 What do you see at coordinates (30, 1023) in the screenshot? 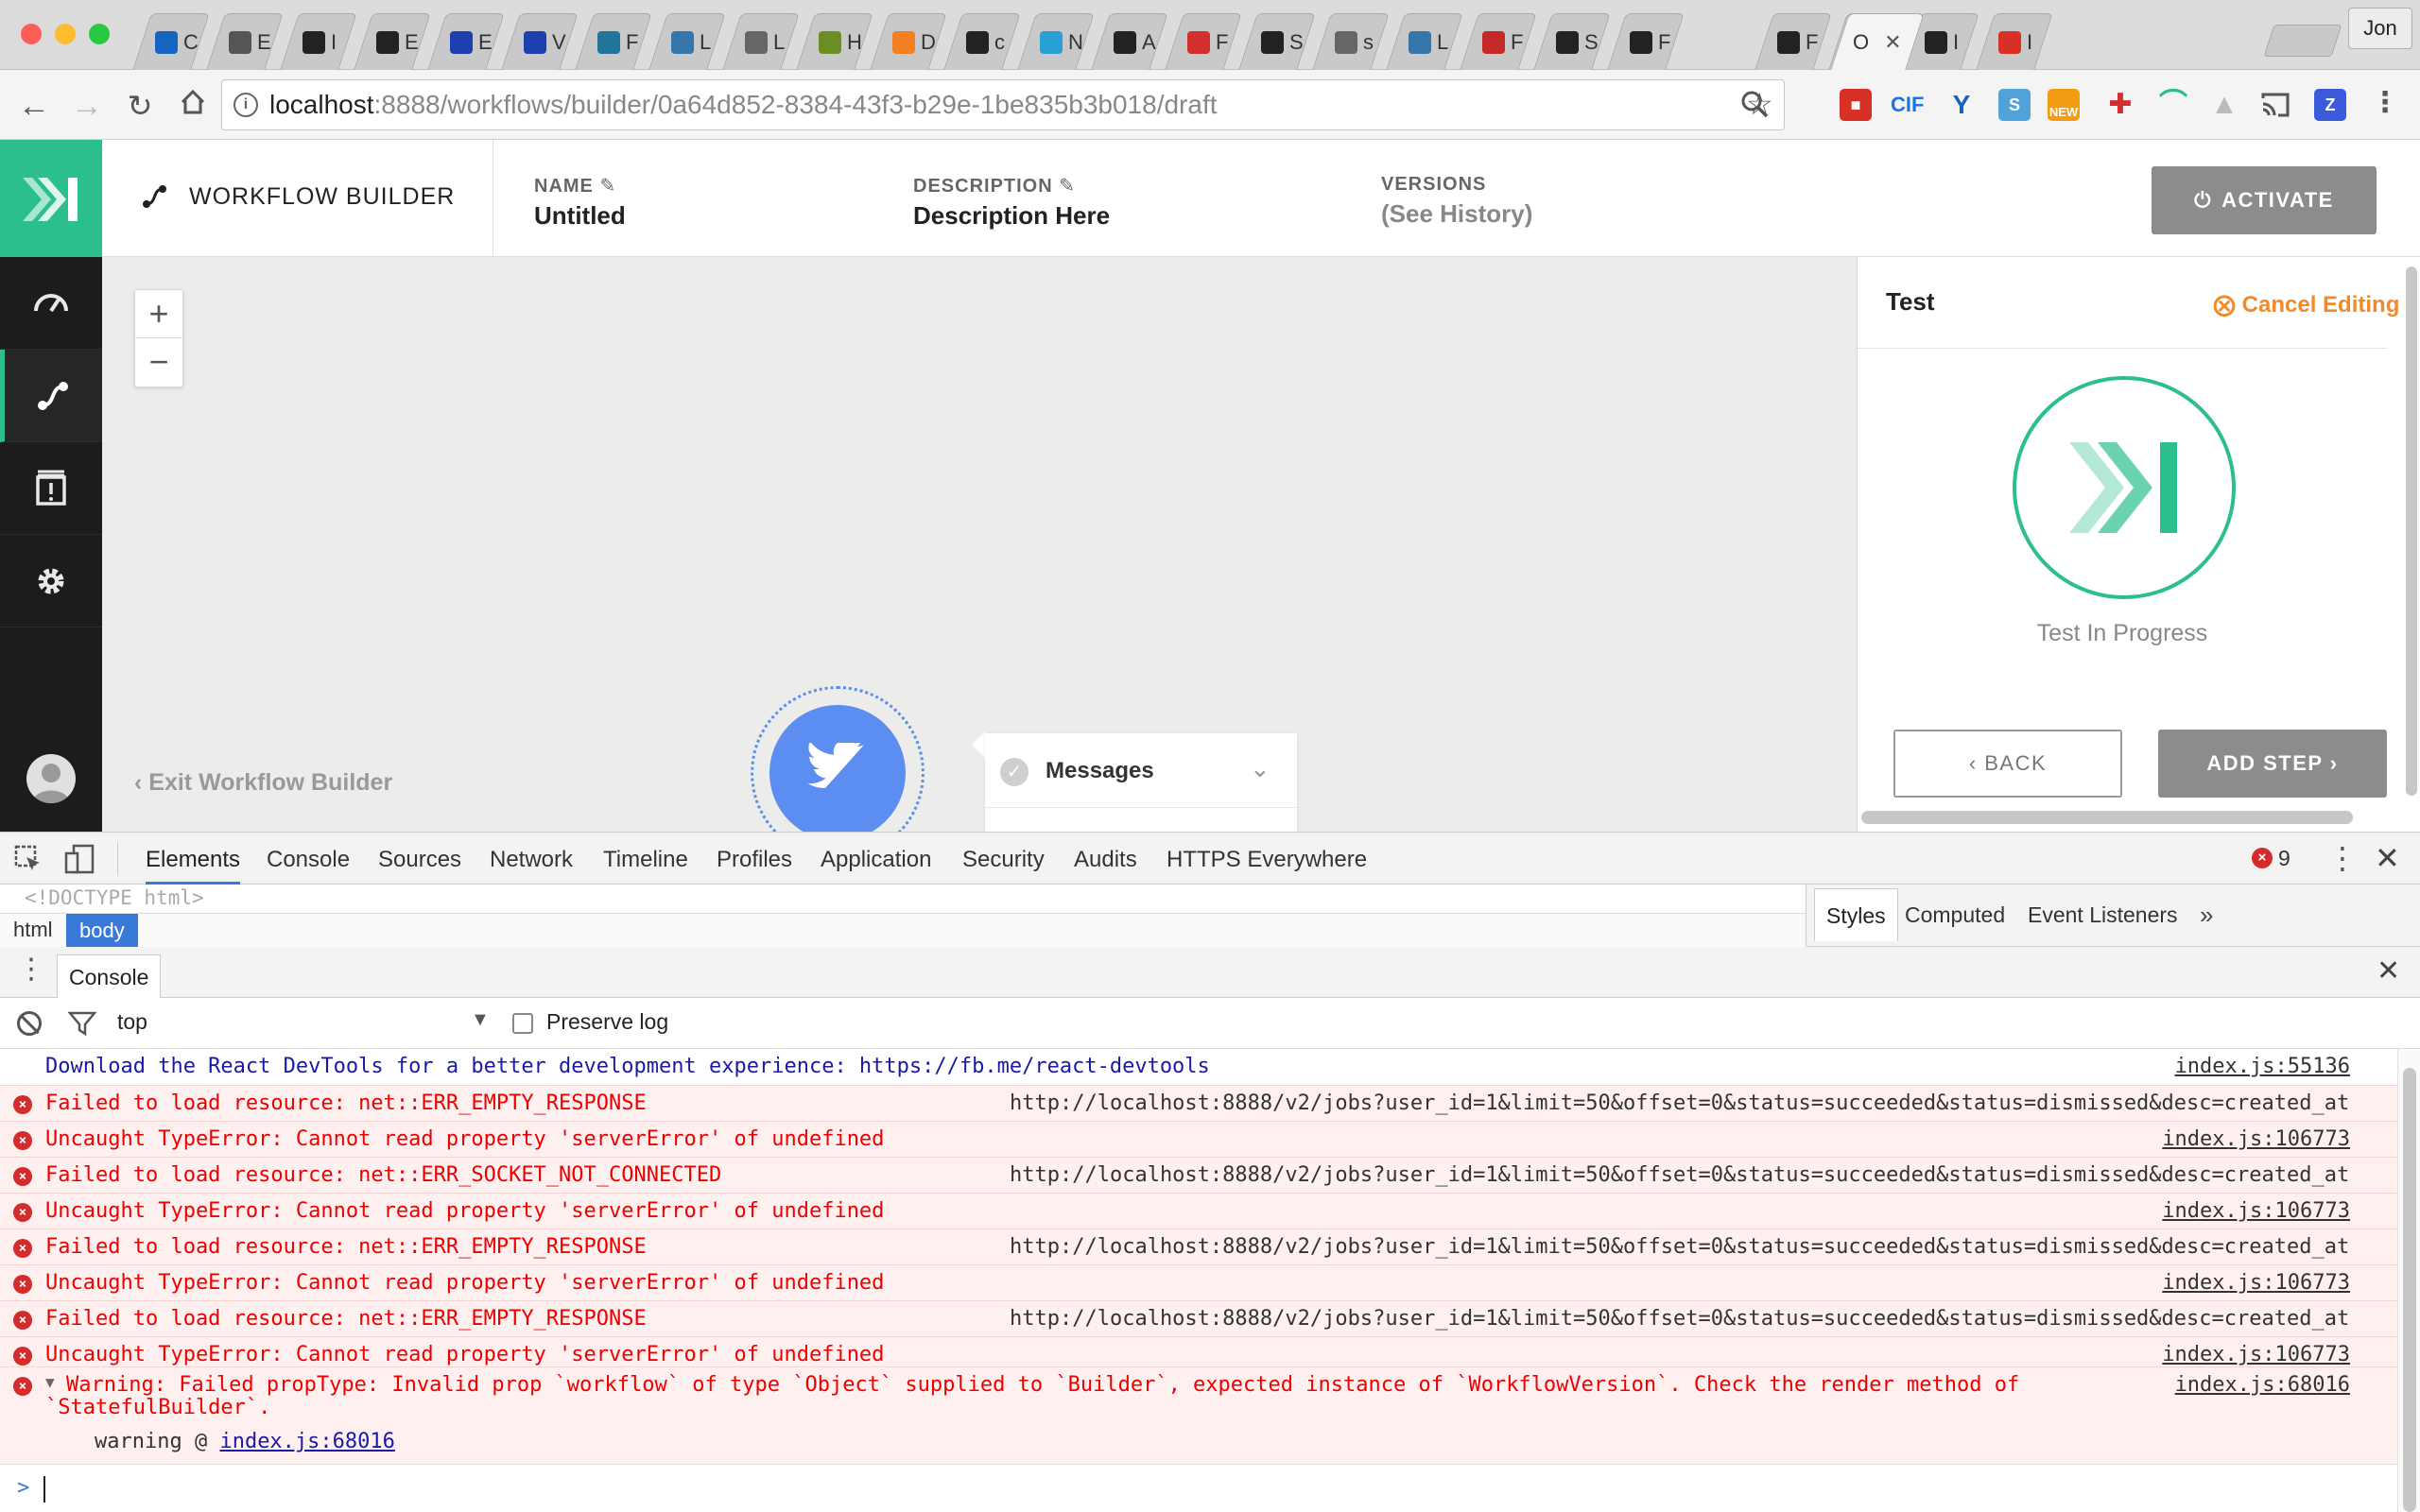
I see `clear-console-icon` at bounding box center [30, 1023].